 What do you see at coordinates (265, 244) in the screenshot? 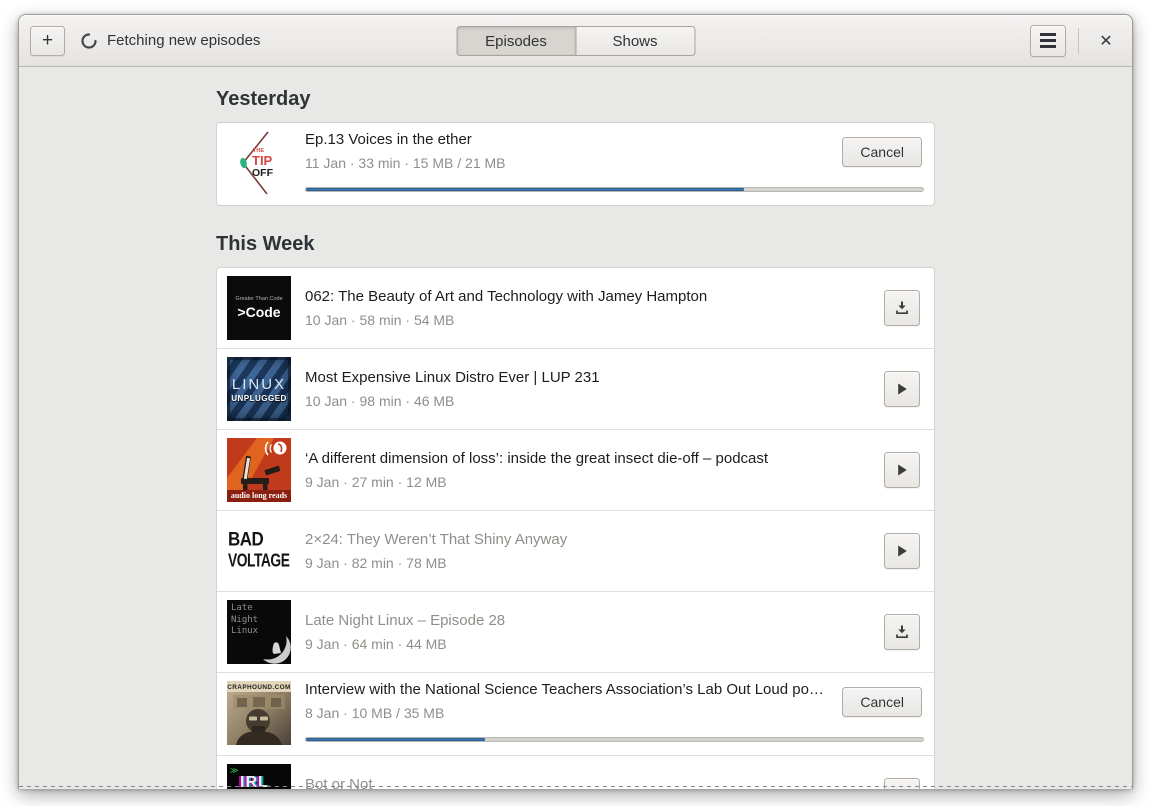
I see `section-title: This Week` at bounding box center [265, 244].